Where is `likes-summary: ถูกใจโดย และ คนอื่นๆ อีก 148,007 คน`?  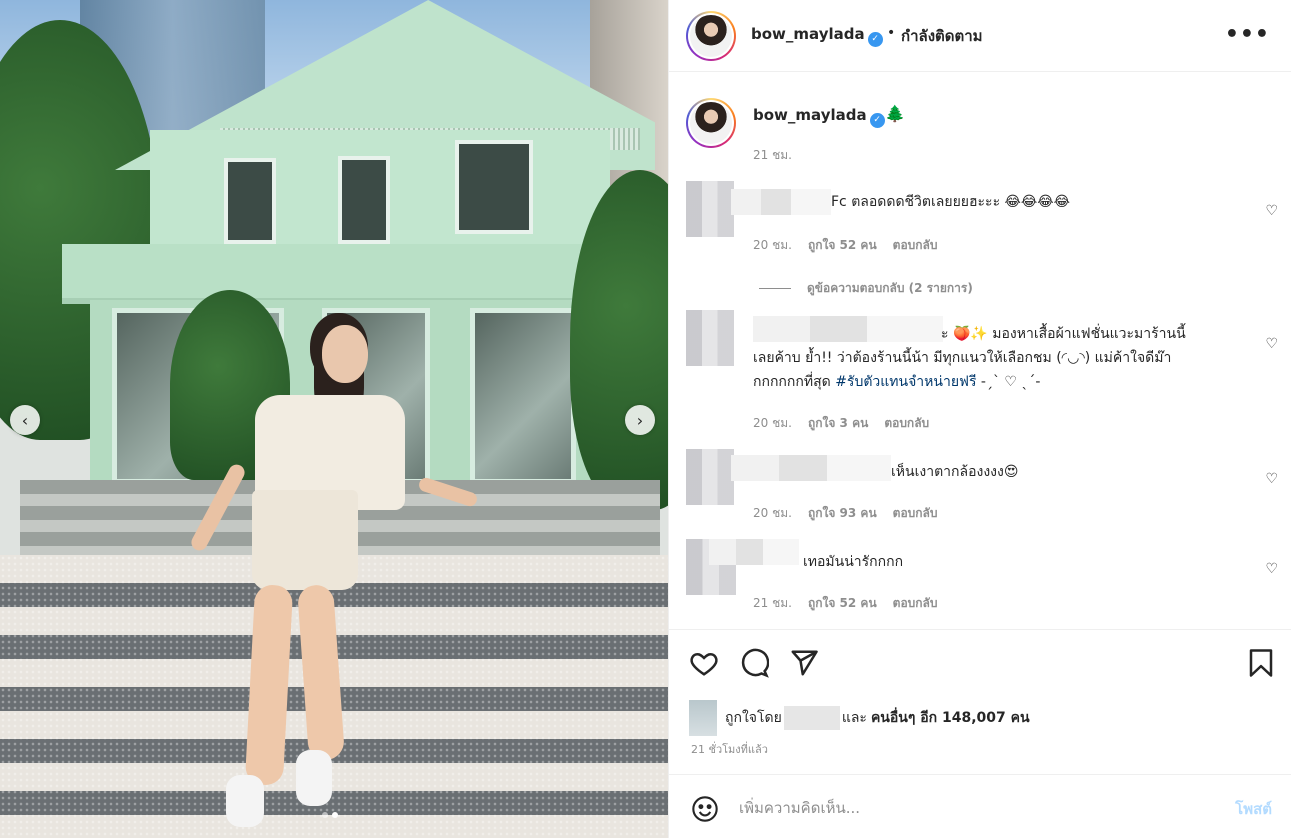 likes-summary: ถูกใจโดย และ คนอื่นๆ อีก 148,007 คน is located at coordinates (859, 718).